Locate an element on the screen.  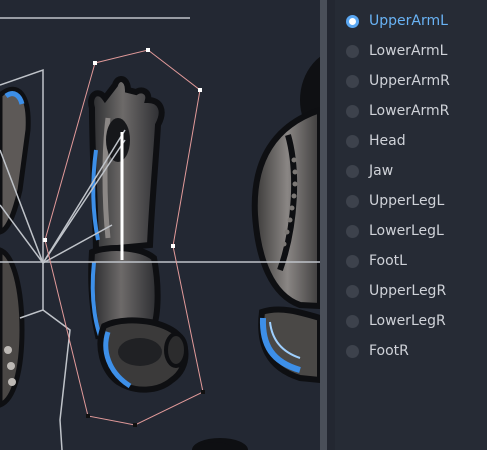
bone-item-upperarmr: UpperArmR is located at coordinates (411, 82).